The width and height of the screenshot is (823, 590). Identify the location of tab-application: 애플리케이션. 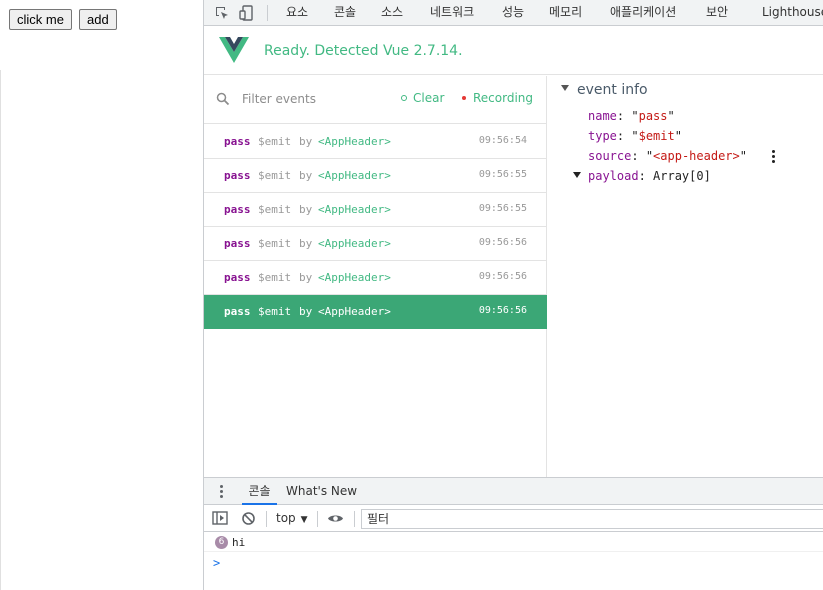
(643, 13).